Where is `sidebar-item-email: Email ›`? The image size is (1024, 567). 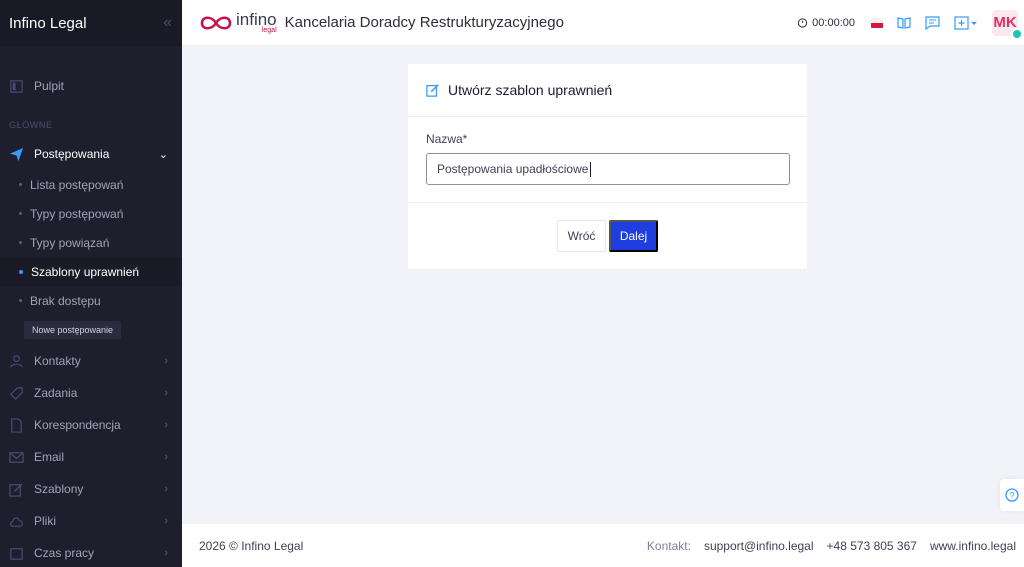 sidebar-item-email: Email › is located at coordinates (91, 457).